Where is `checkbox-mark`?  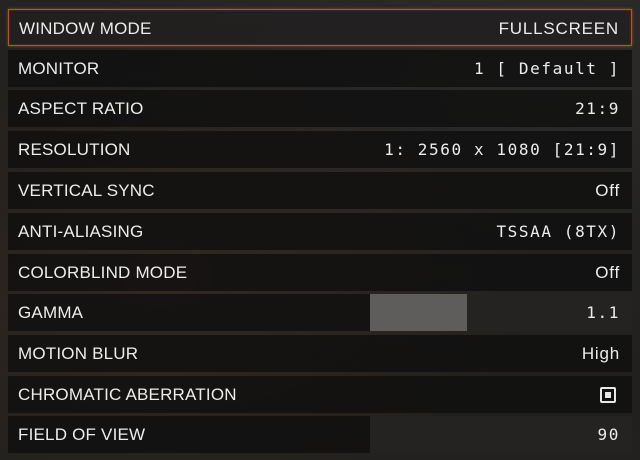
checkbox-mark is located at coordinates (608, 395).